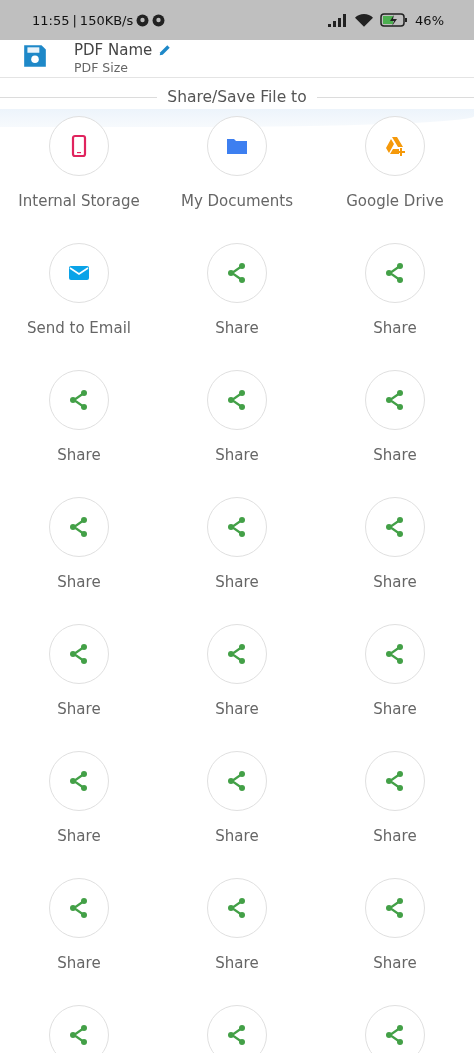 The width and height of the screenshot is (474, 1053). What do you see at coordinates (79, 201) in the screenshot?
I see `target-label: Internal Storage` at bounding box center [79, 201].